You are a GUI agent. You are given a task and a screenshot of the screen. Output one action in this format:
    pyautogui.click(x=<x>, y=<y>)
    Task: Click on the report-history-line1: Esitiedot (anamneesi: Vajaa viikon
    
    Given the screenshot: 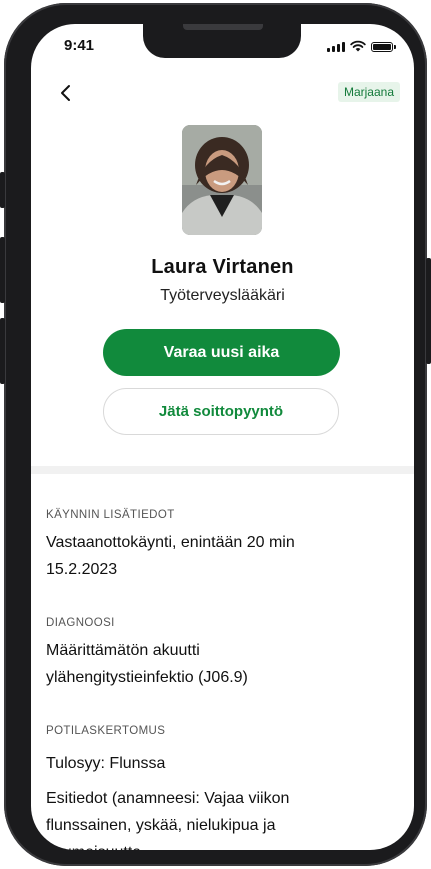 What is the action you would take?
    pyautogui.click(x=168, y=798)
    